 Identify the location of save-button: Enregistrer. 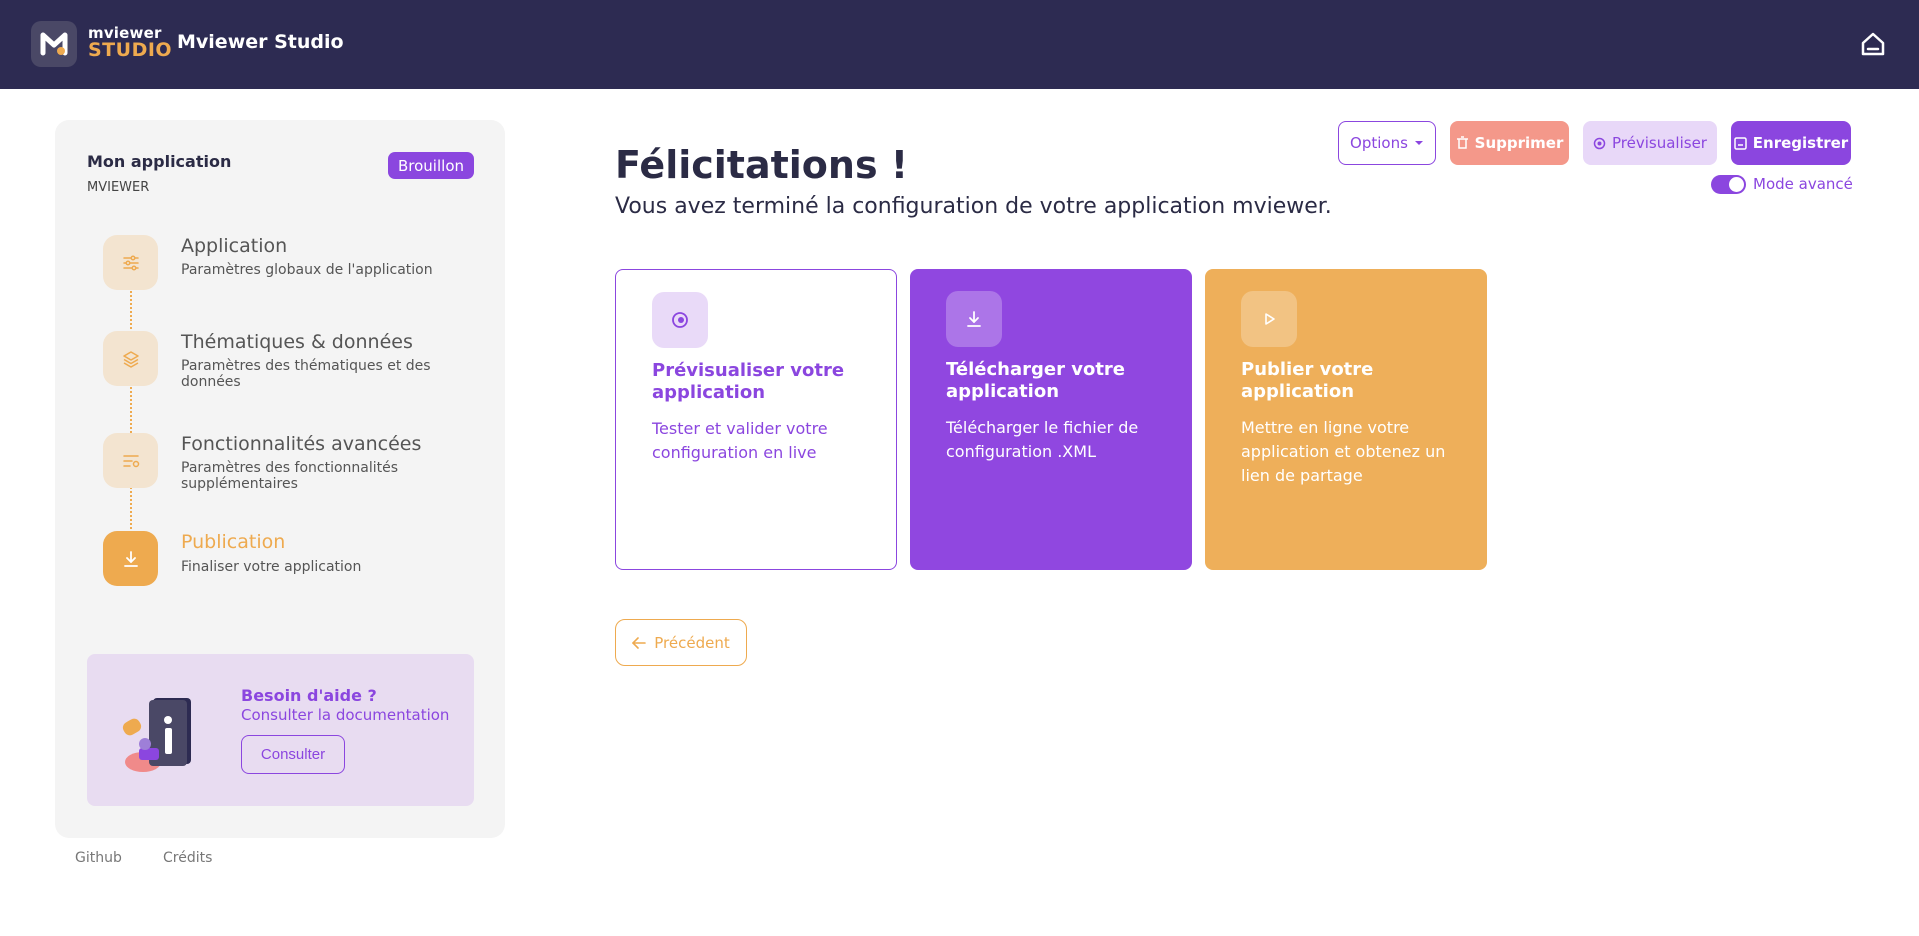
(1791, 143).